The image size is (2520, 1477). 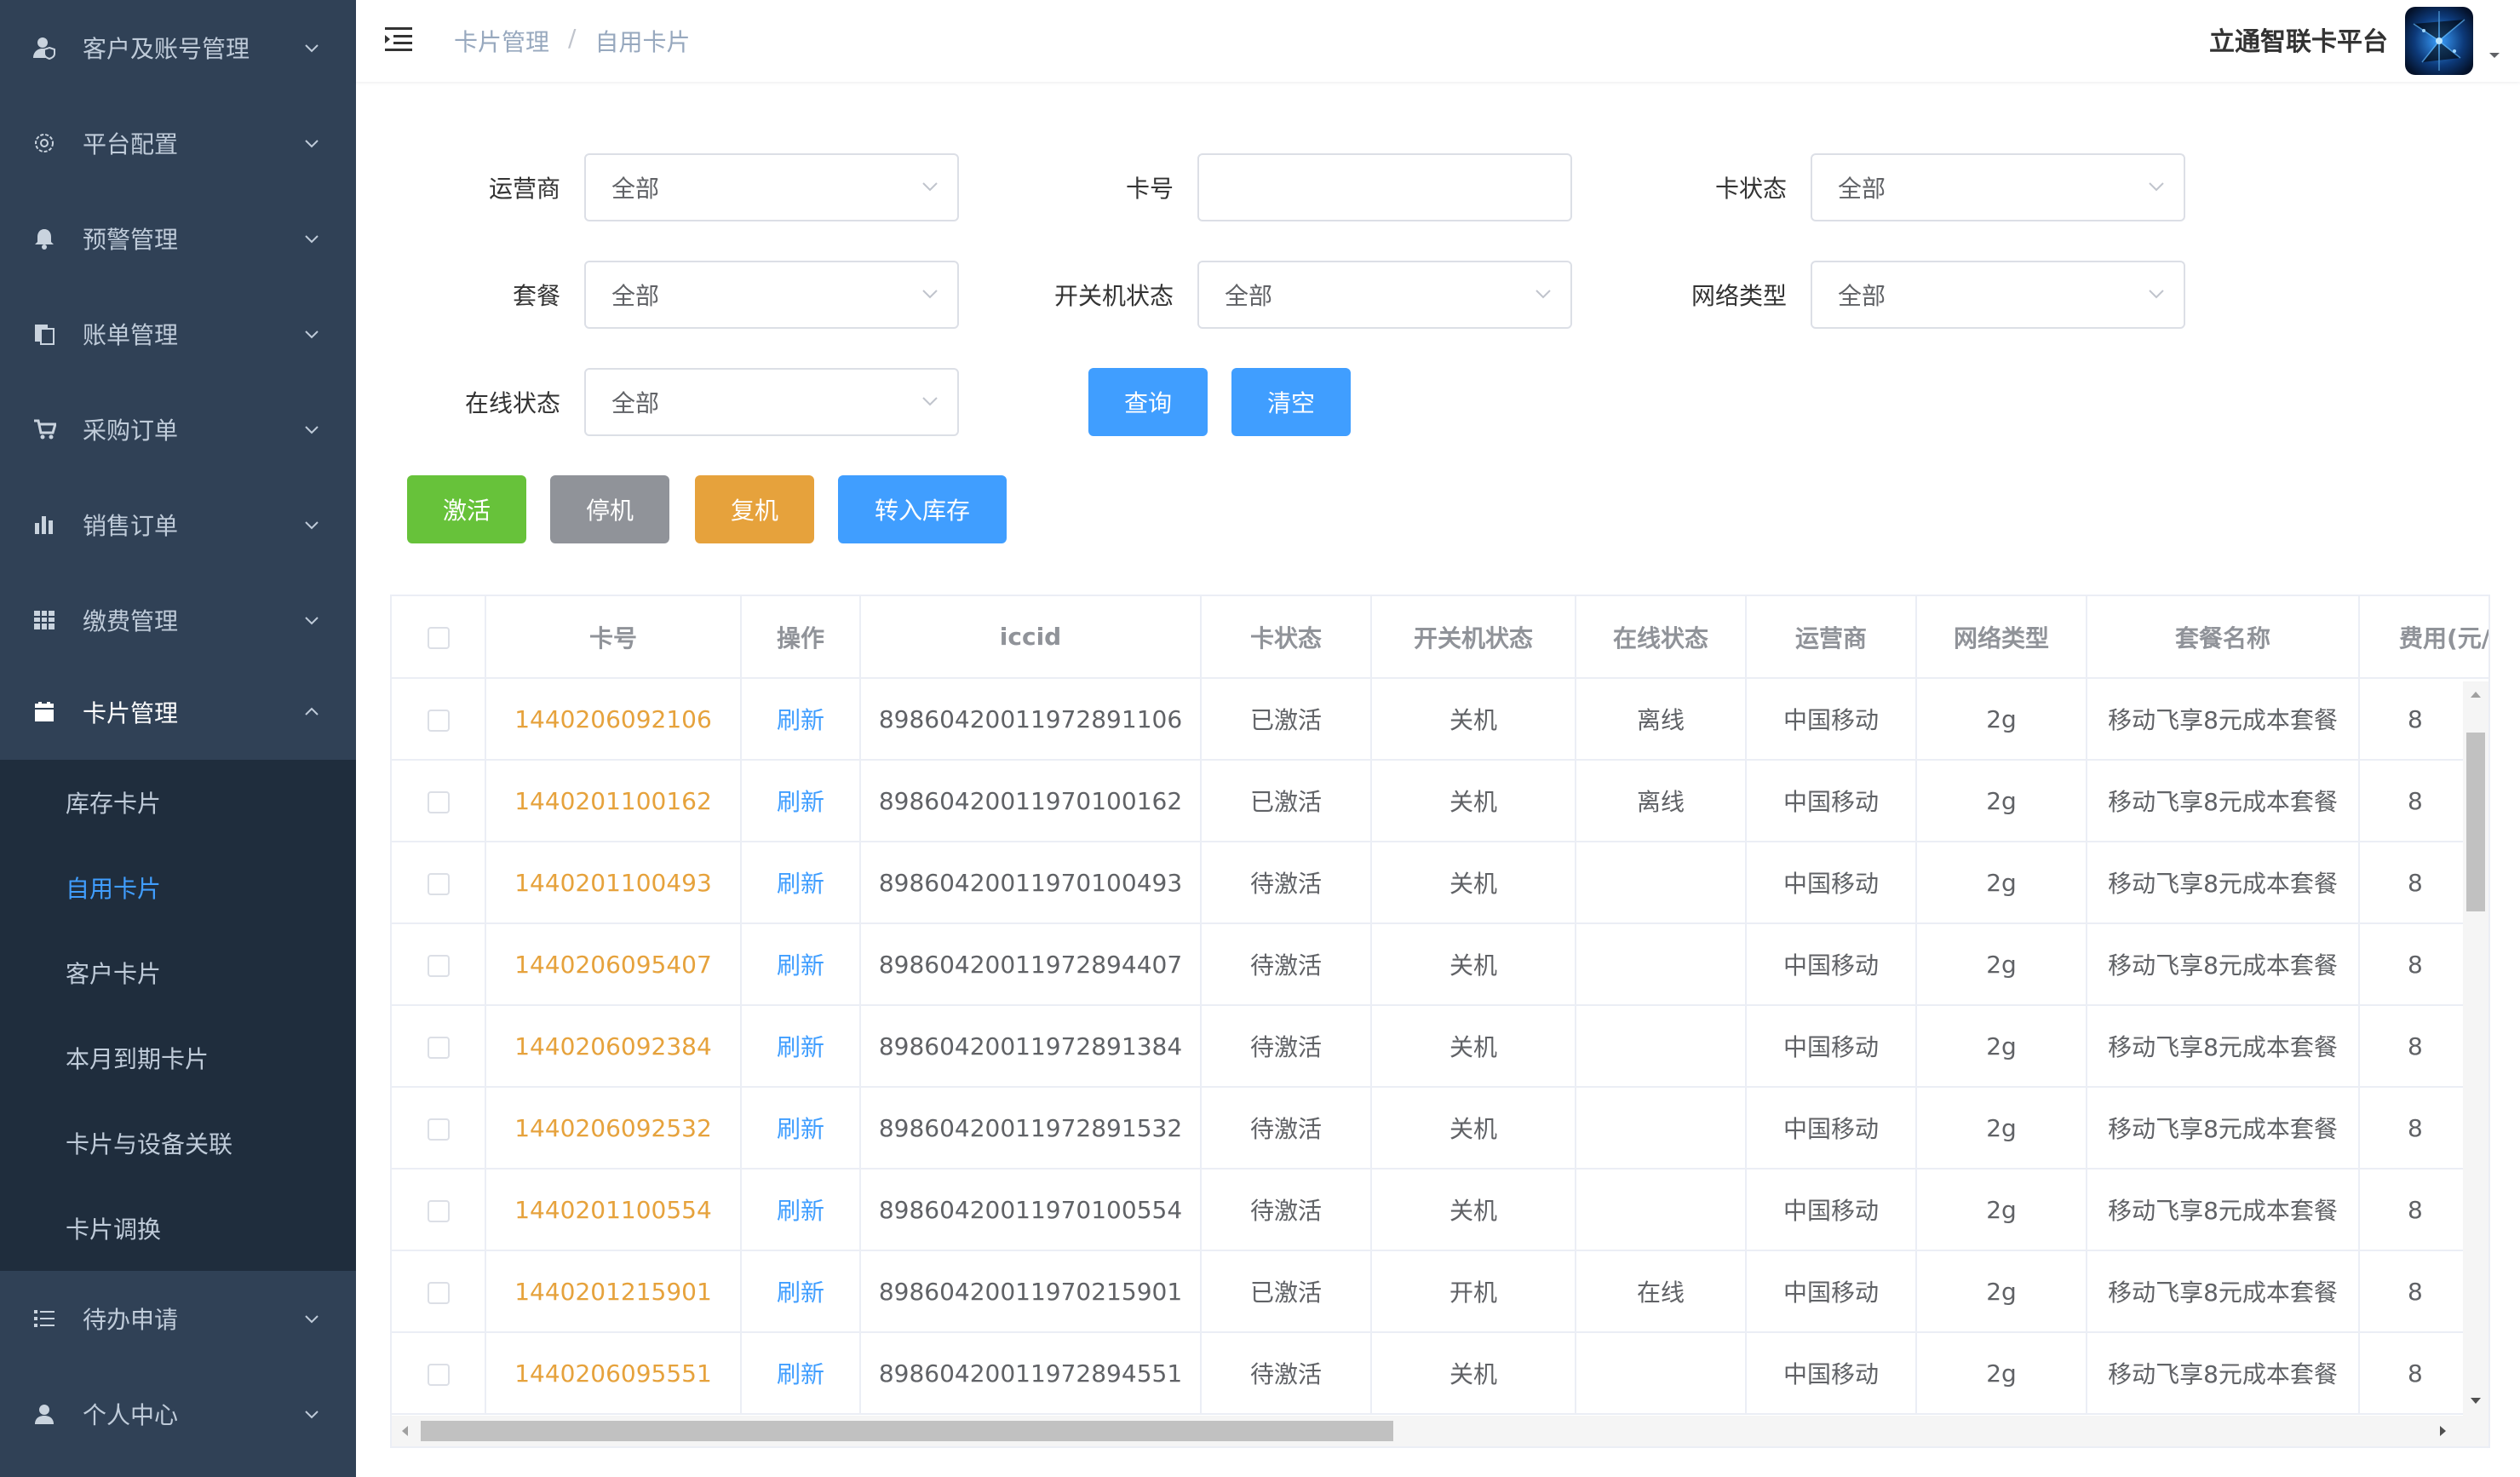 I want to click on menu-label: 销售订单, so click(x=131, y=526).